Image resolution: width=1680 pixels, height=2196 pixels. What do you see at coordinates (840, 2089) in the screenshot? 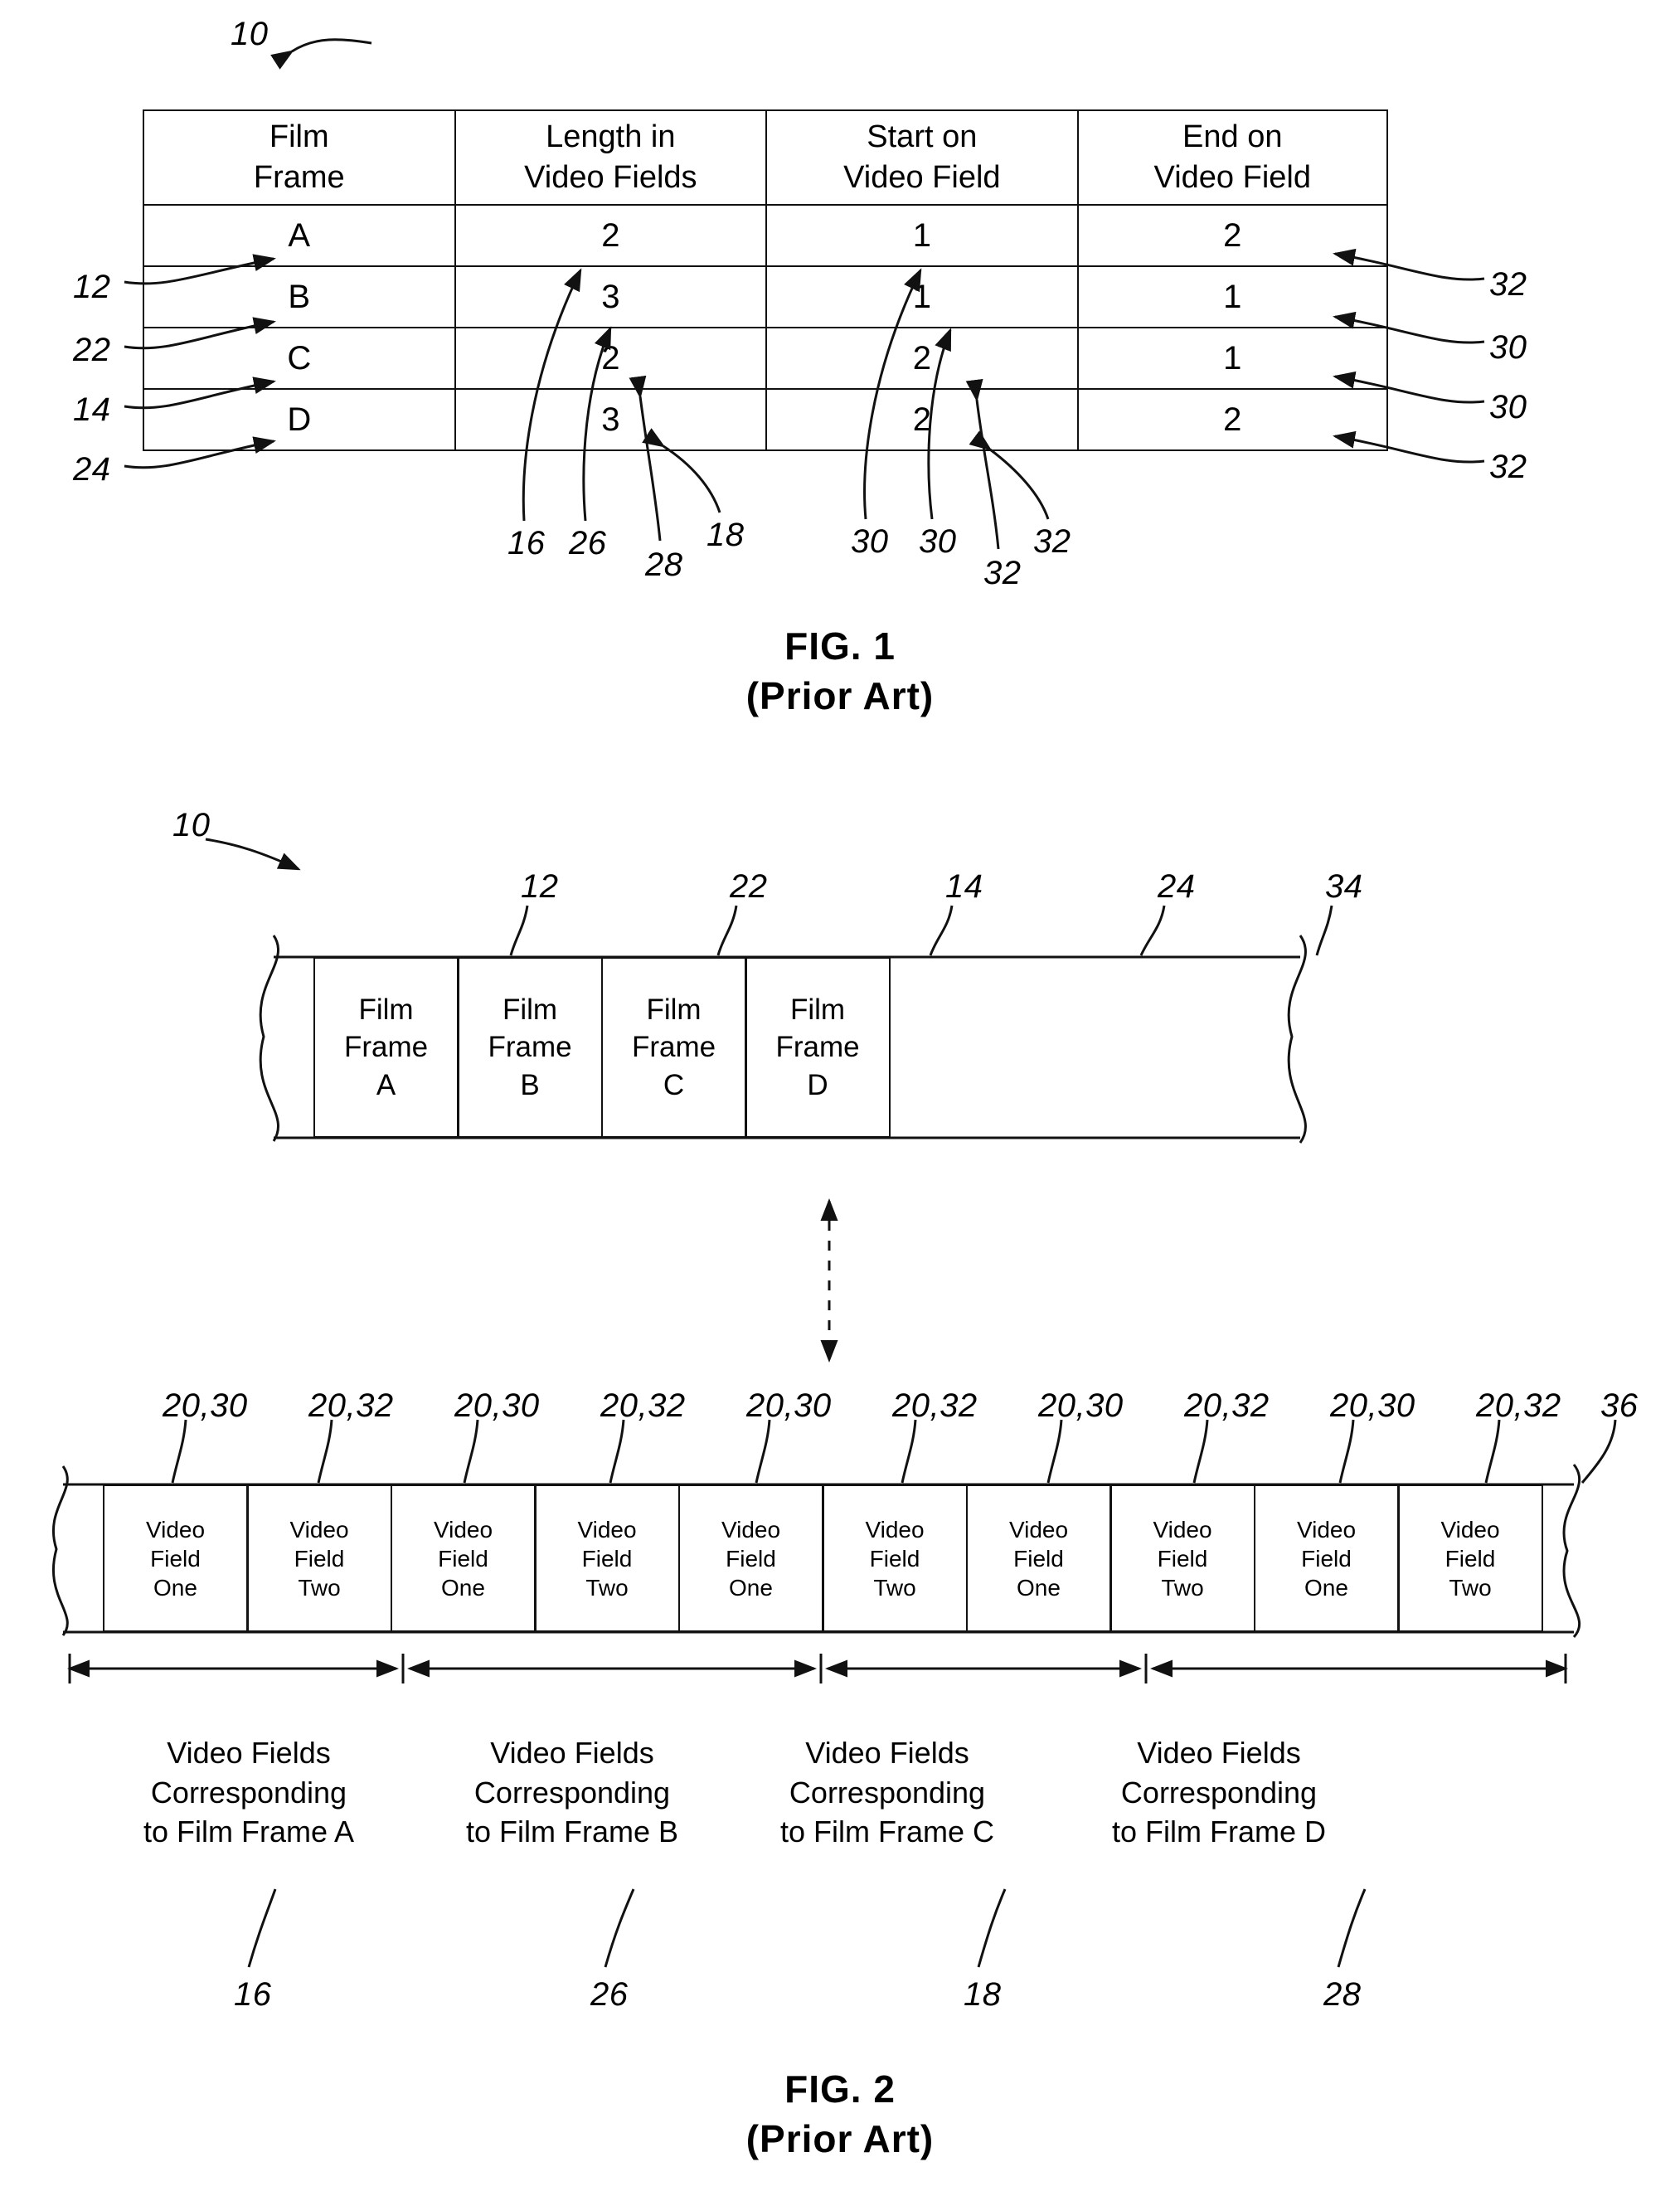
I see `fig2-caption-line1: FIG. 2` at bounding box center [840, 2089].